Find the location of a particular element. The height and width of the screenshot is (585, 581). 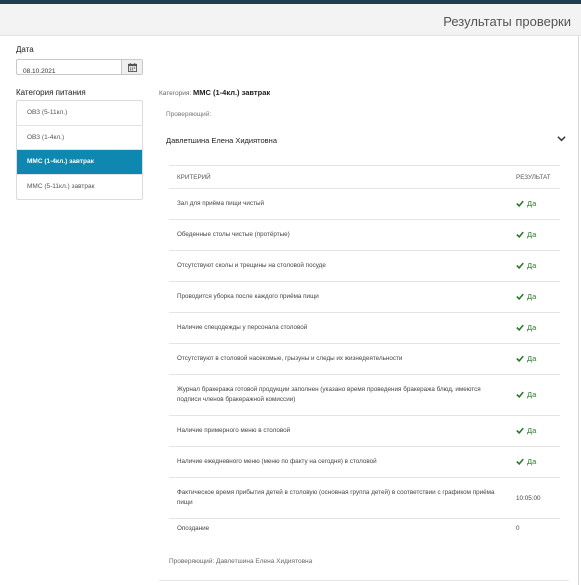

calendar-icon is located at coordinates (132, 67).